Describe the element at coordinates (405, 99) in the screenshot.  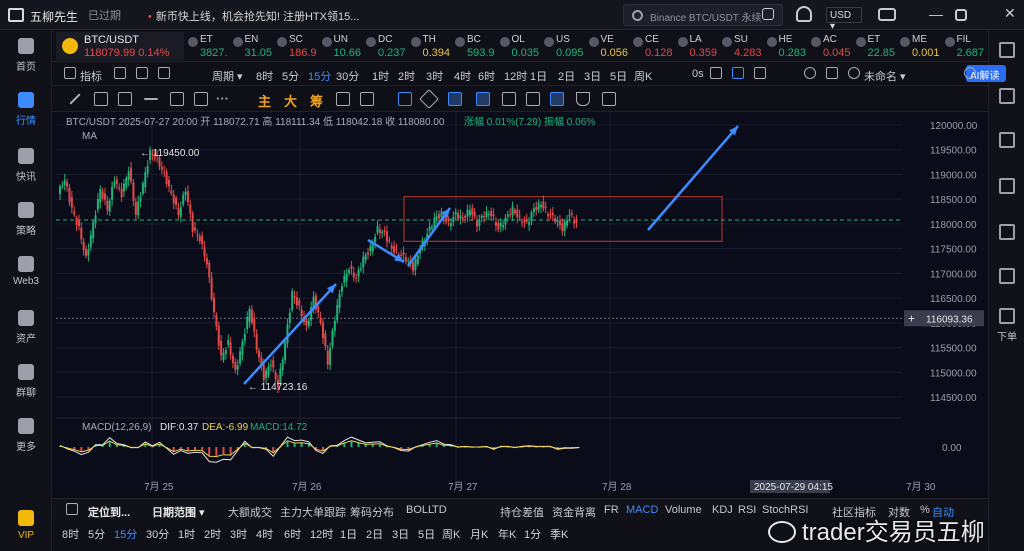
I see `select-icon` at that location.